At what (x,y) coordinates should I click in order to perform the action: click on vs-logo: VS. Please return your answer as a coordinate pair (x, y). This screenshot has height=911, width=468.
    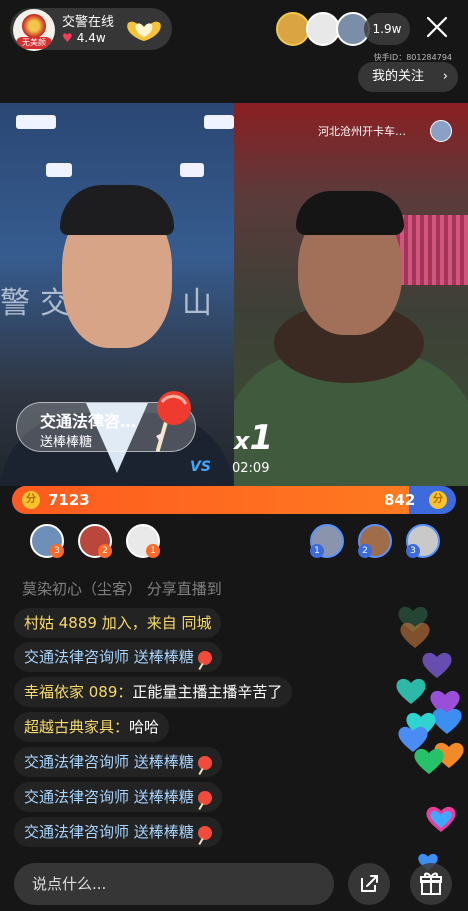
    Looking at the image, I should click on (200, 467).